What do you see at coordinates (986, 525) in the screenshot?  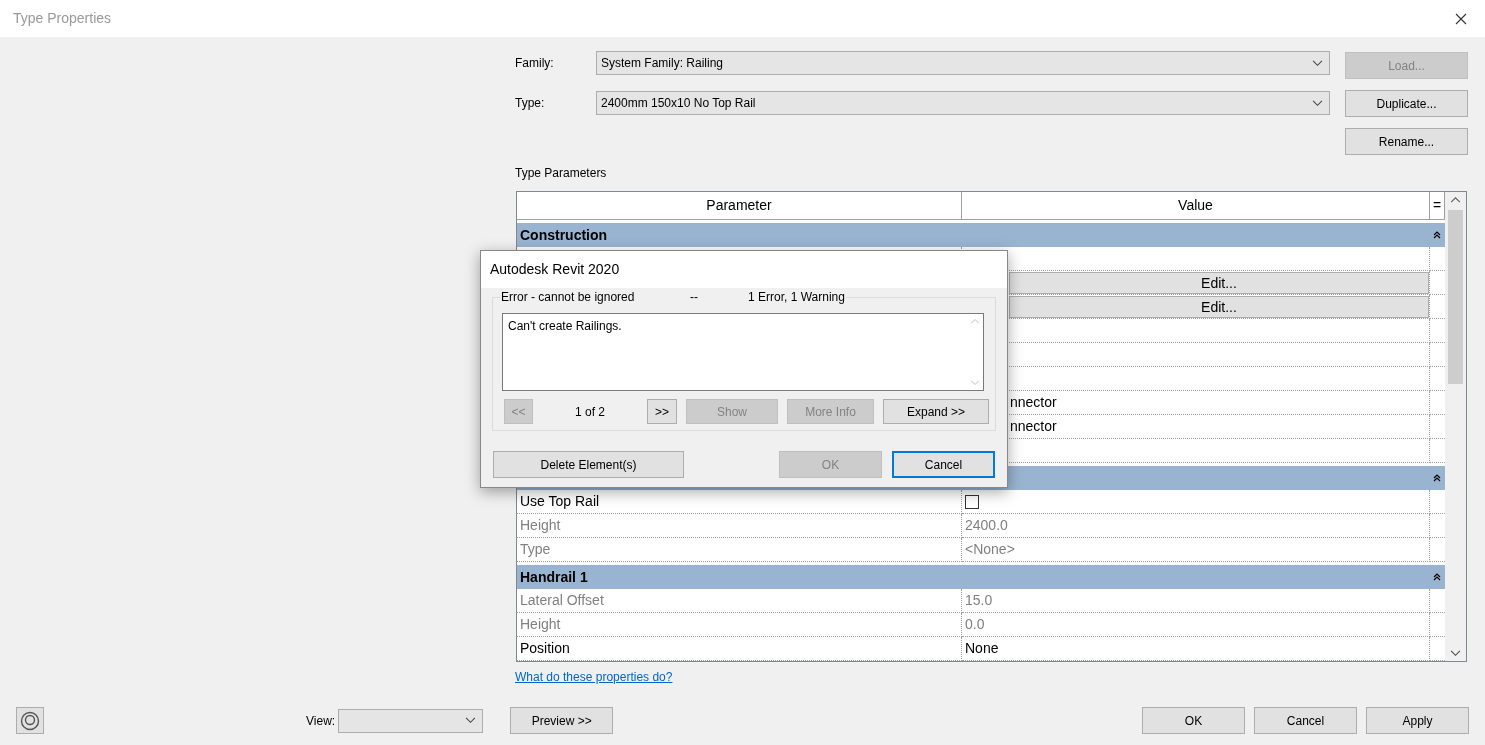 I see `parameter-value: 2400.0` at bounding box center [986, 525].